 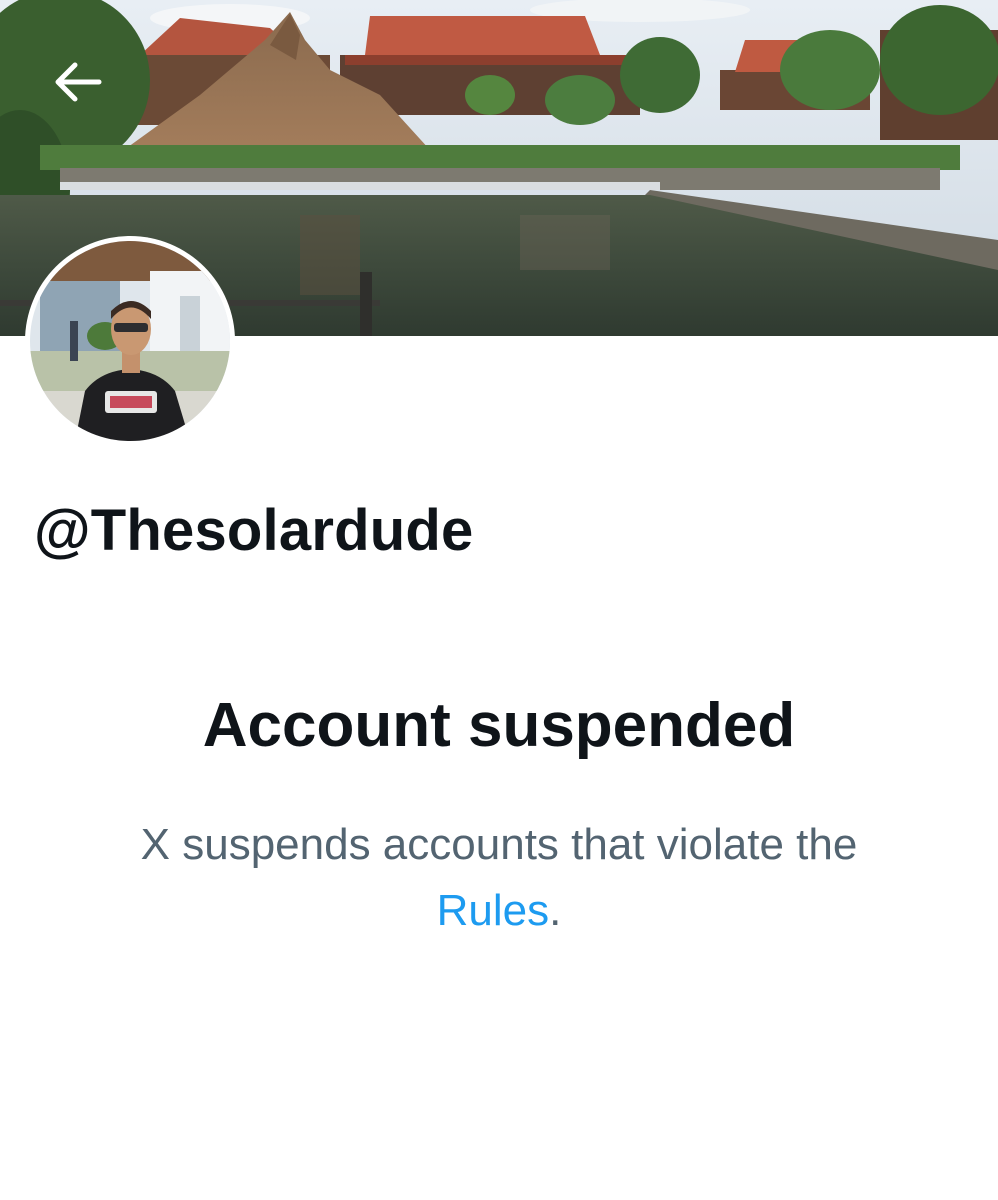 What do you see at coordinates (499, 725) in the screenshot?
I see `suspended-title: Account suspended` at bounding box center [499, 725].